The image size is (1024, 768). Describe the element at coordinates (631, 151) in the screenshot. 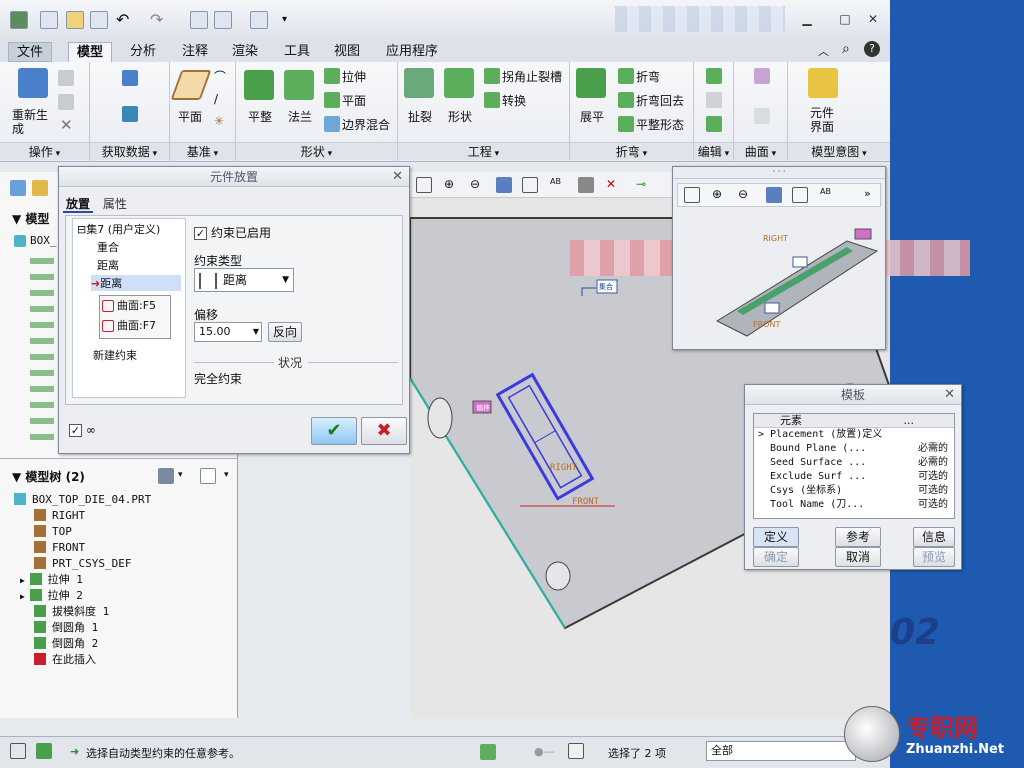

I see `group-label-bend: 折弯` at that location.